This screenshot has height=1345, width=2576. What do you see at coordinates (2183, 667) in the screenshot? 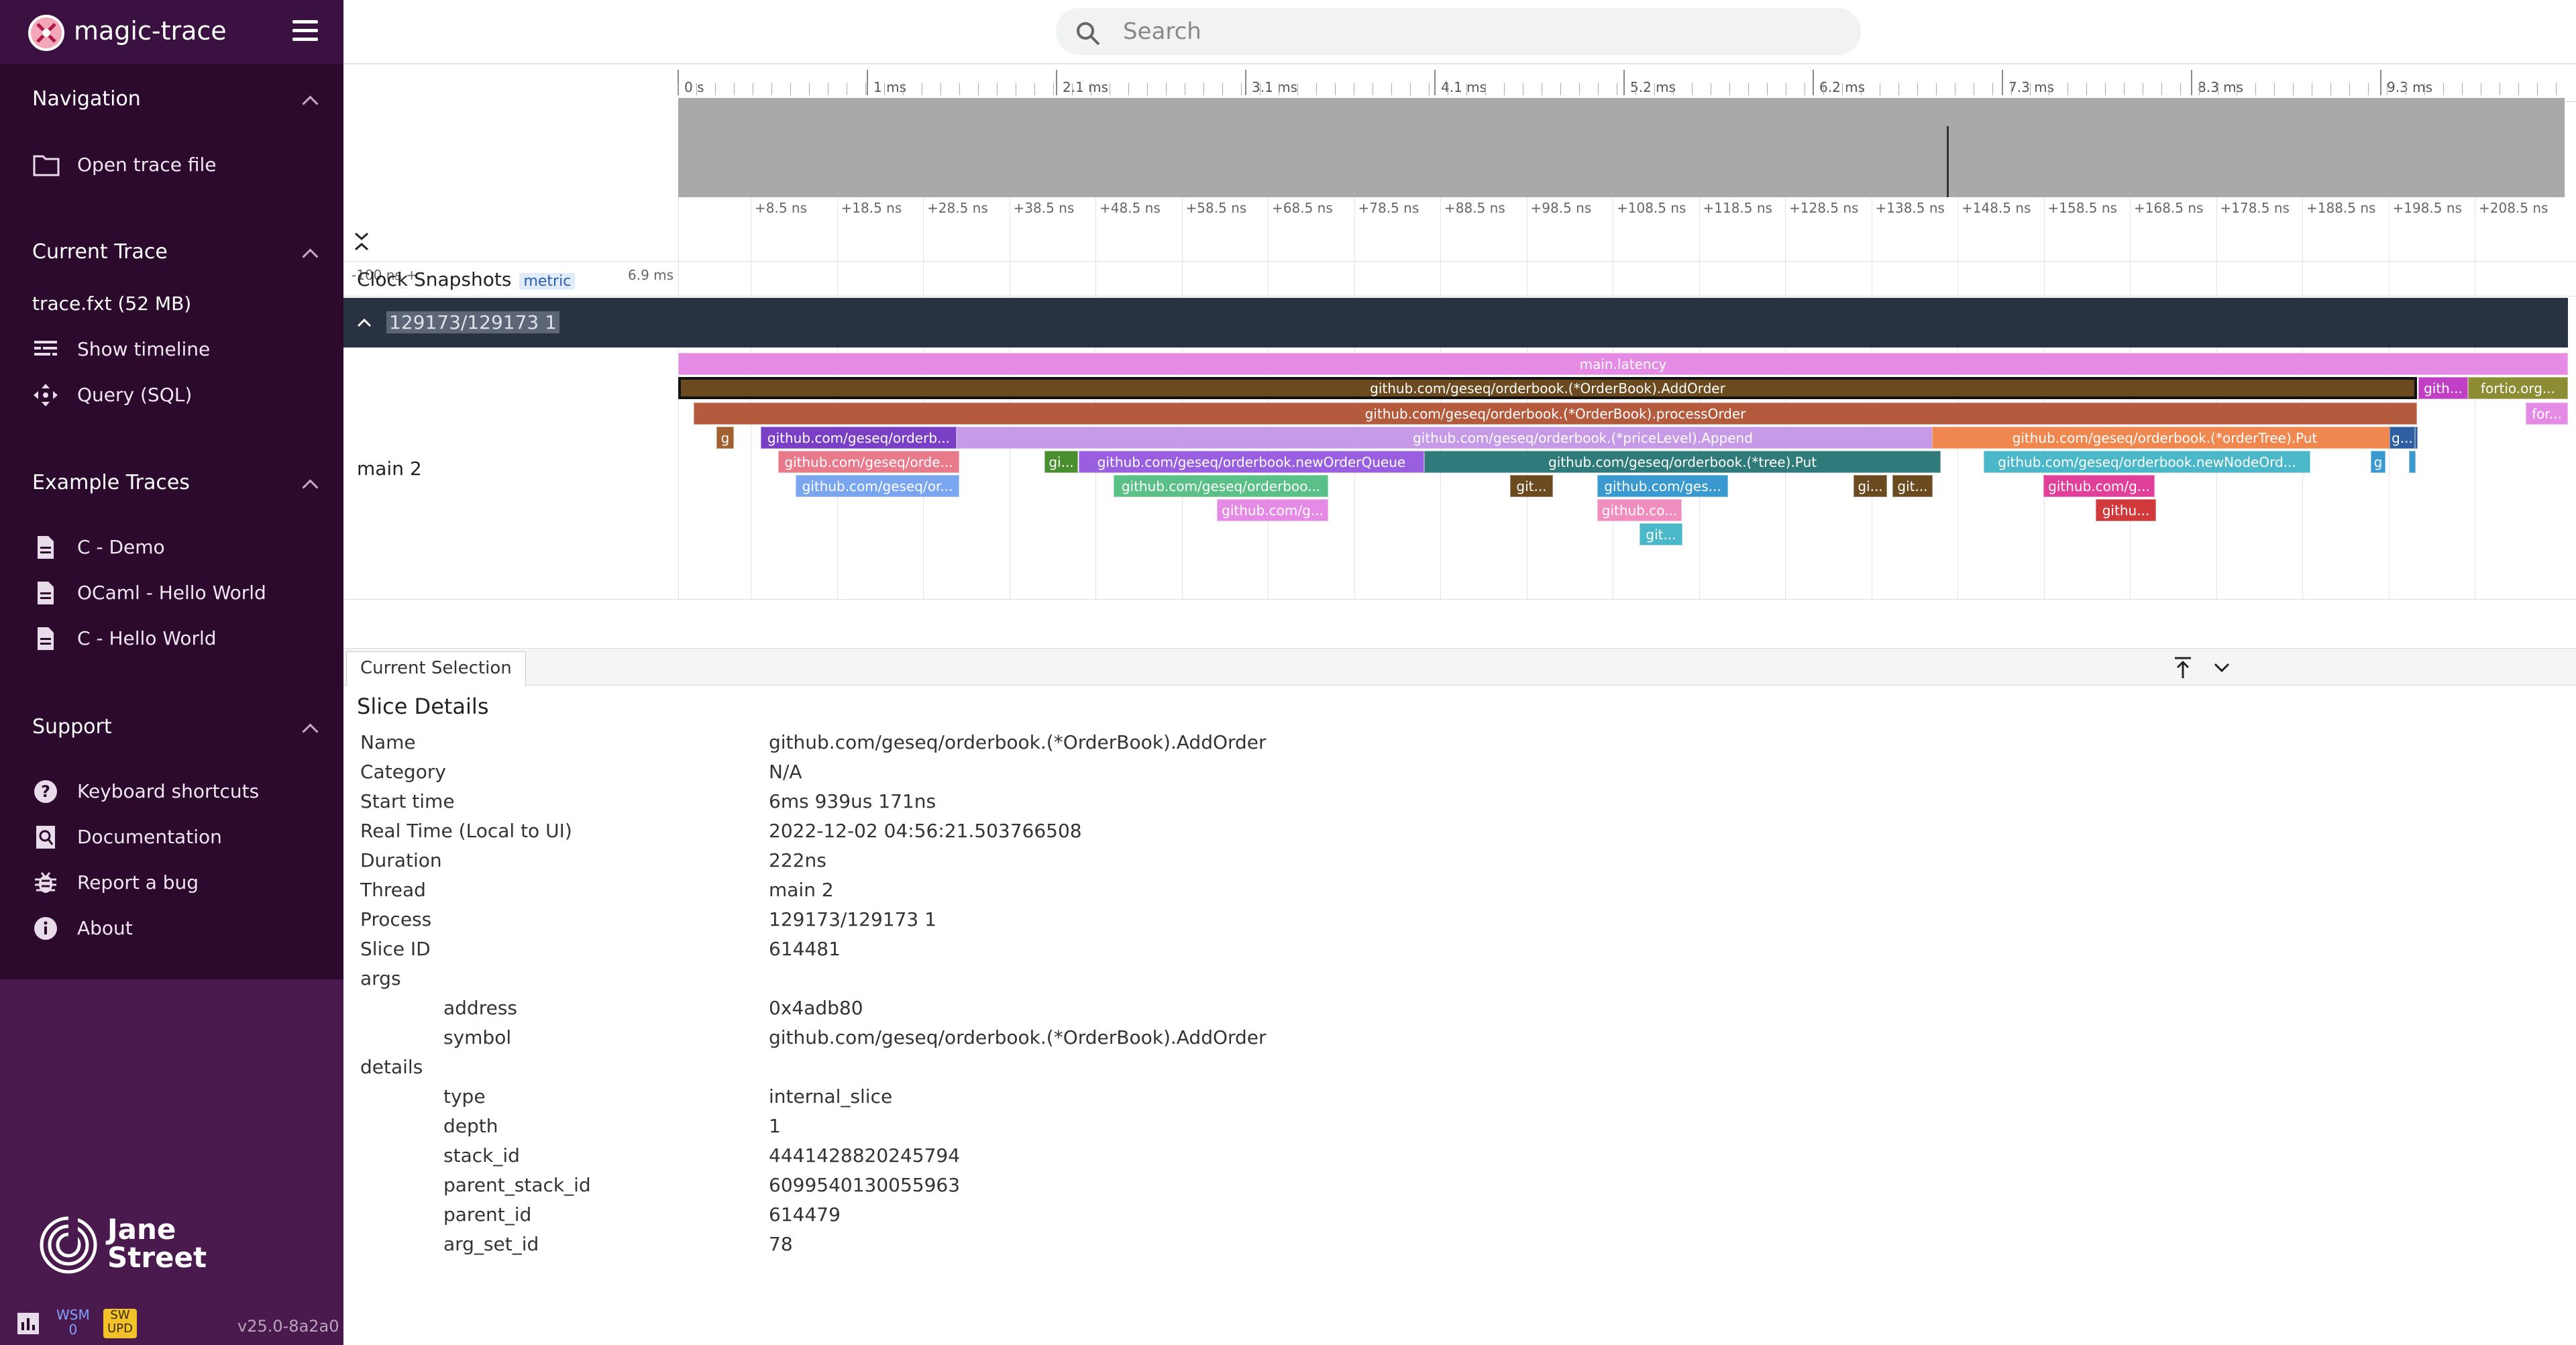
I see `maximize-panel-icon` at bounding box center [2183, 667].